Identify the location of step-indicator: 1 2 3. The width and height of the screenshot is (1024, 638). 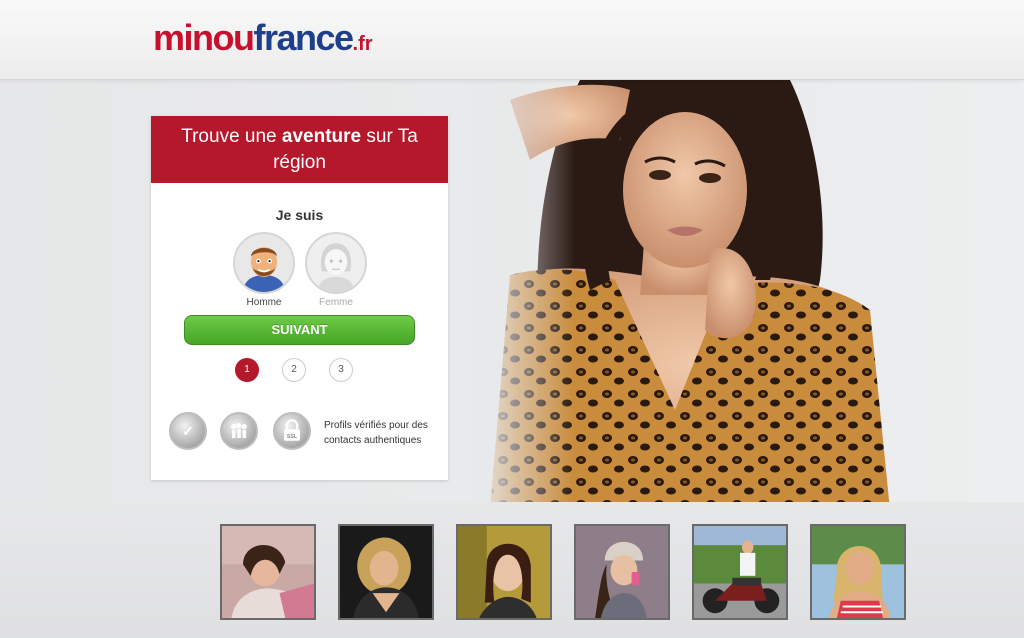
(299, 370).